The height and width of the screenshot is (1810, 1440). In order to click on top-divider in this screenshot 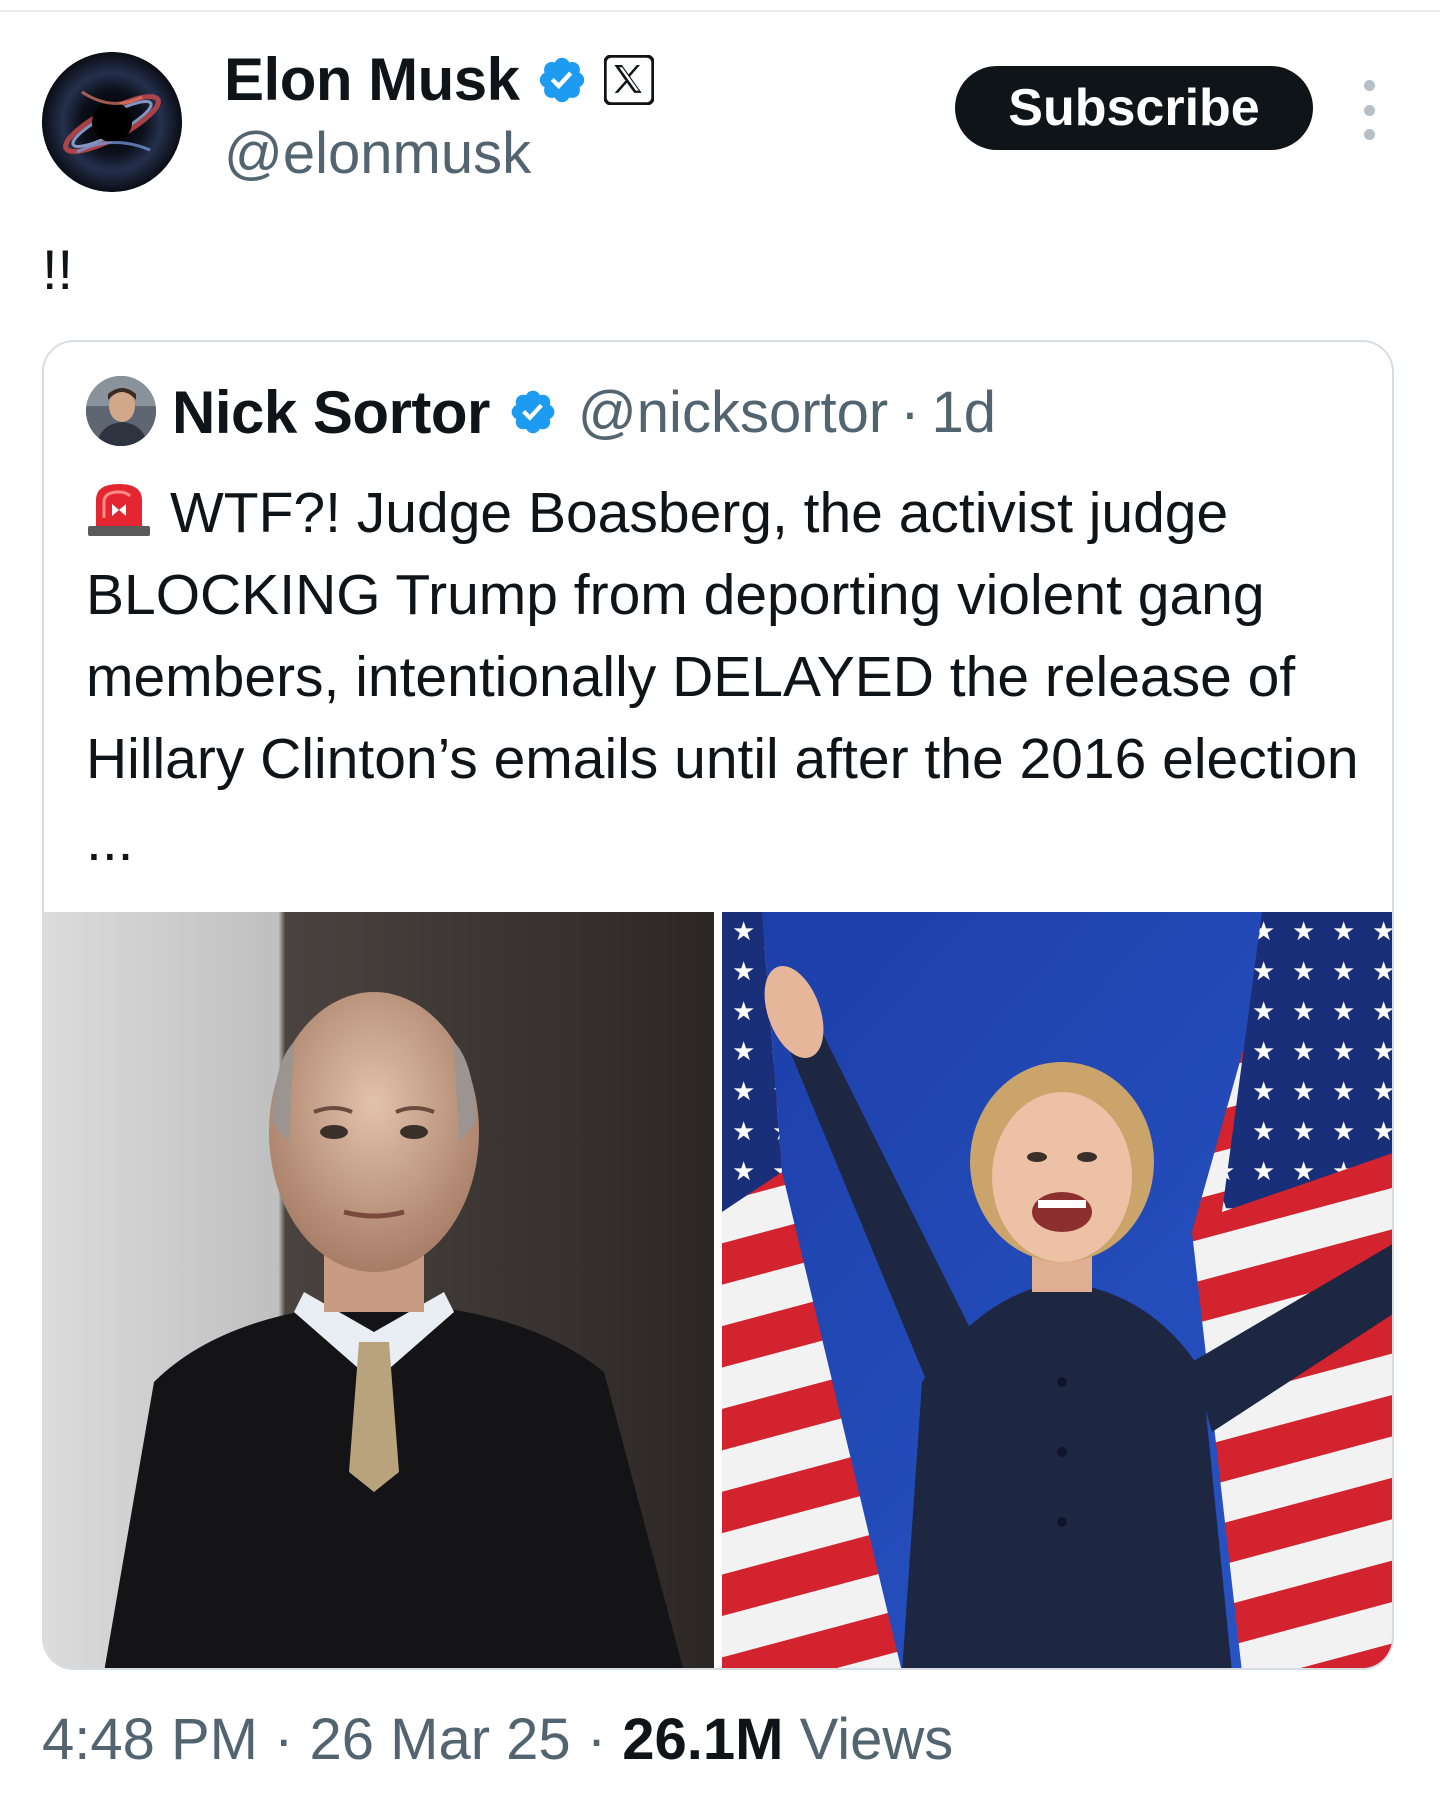, I will do `click(720, 11)`.